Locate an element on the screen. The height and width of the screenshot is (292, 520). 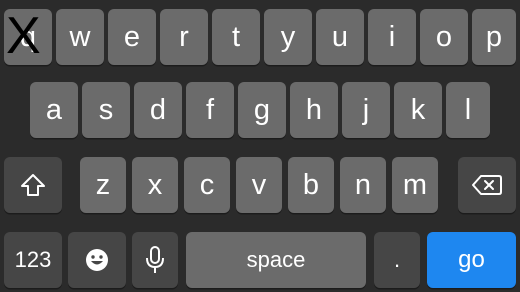
dictation-key is located at coordinates (155, 260).